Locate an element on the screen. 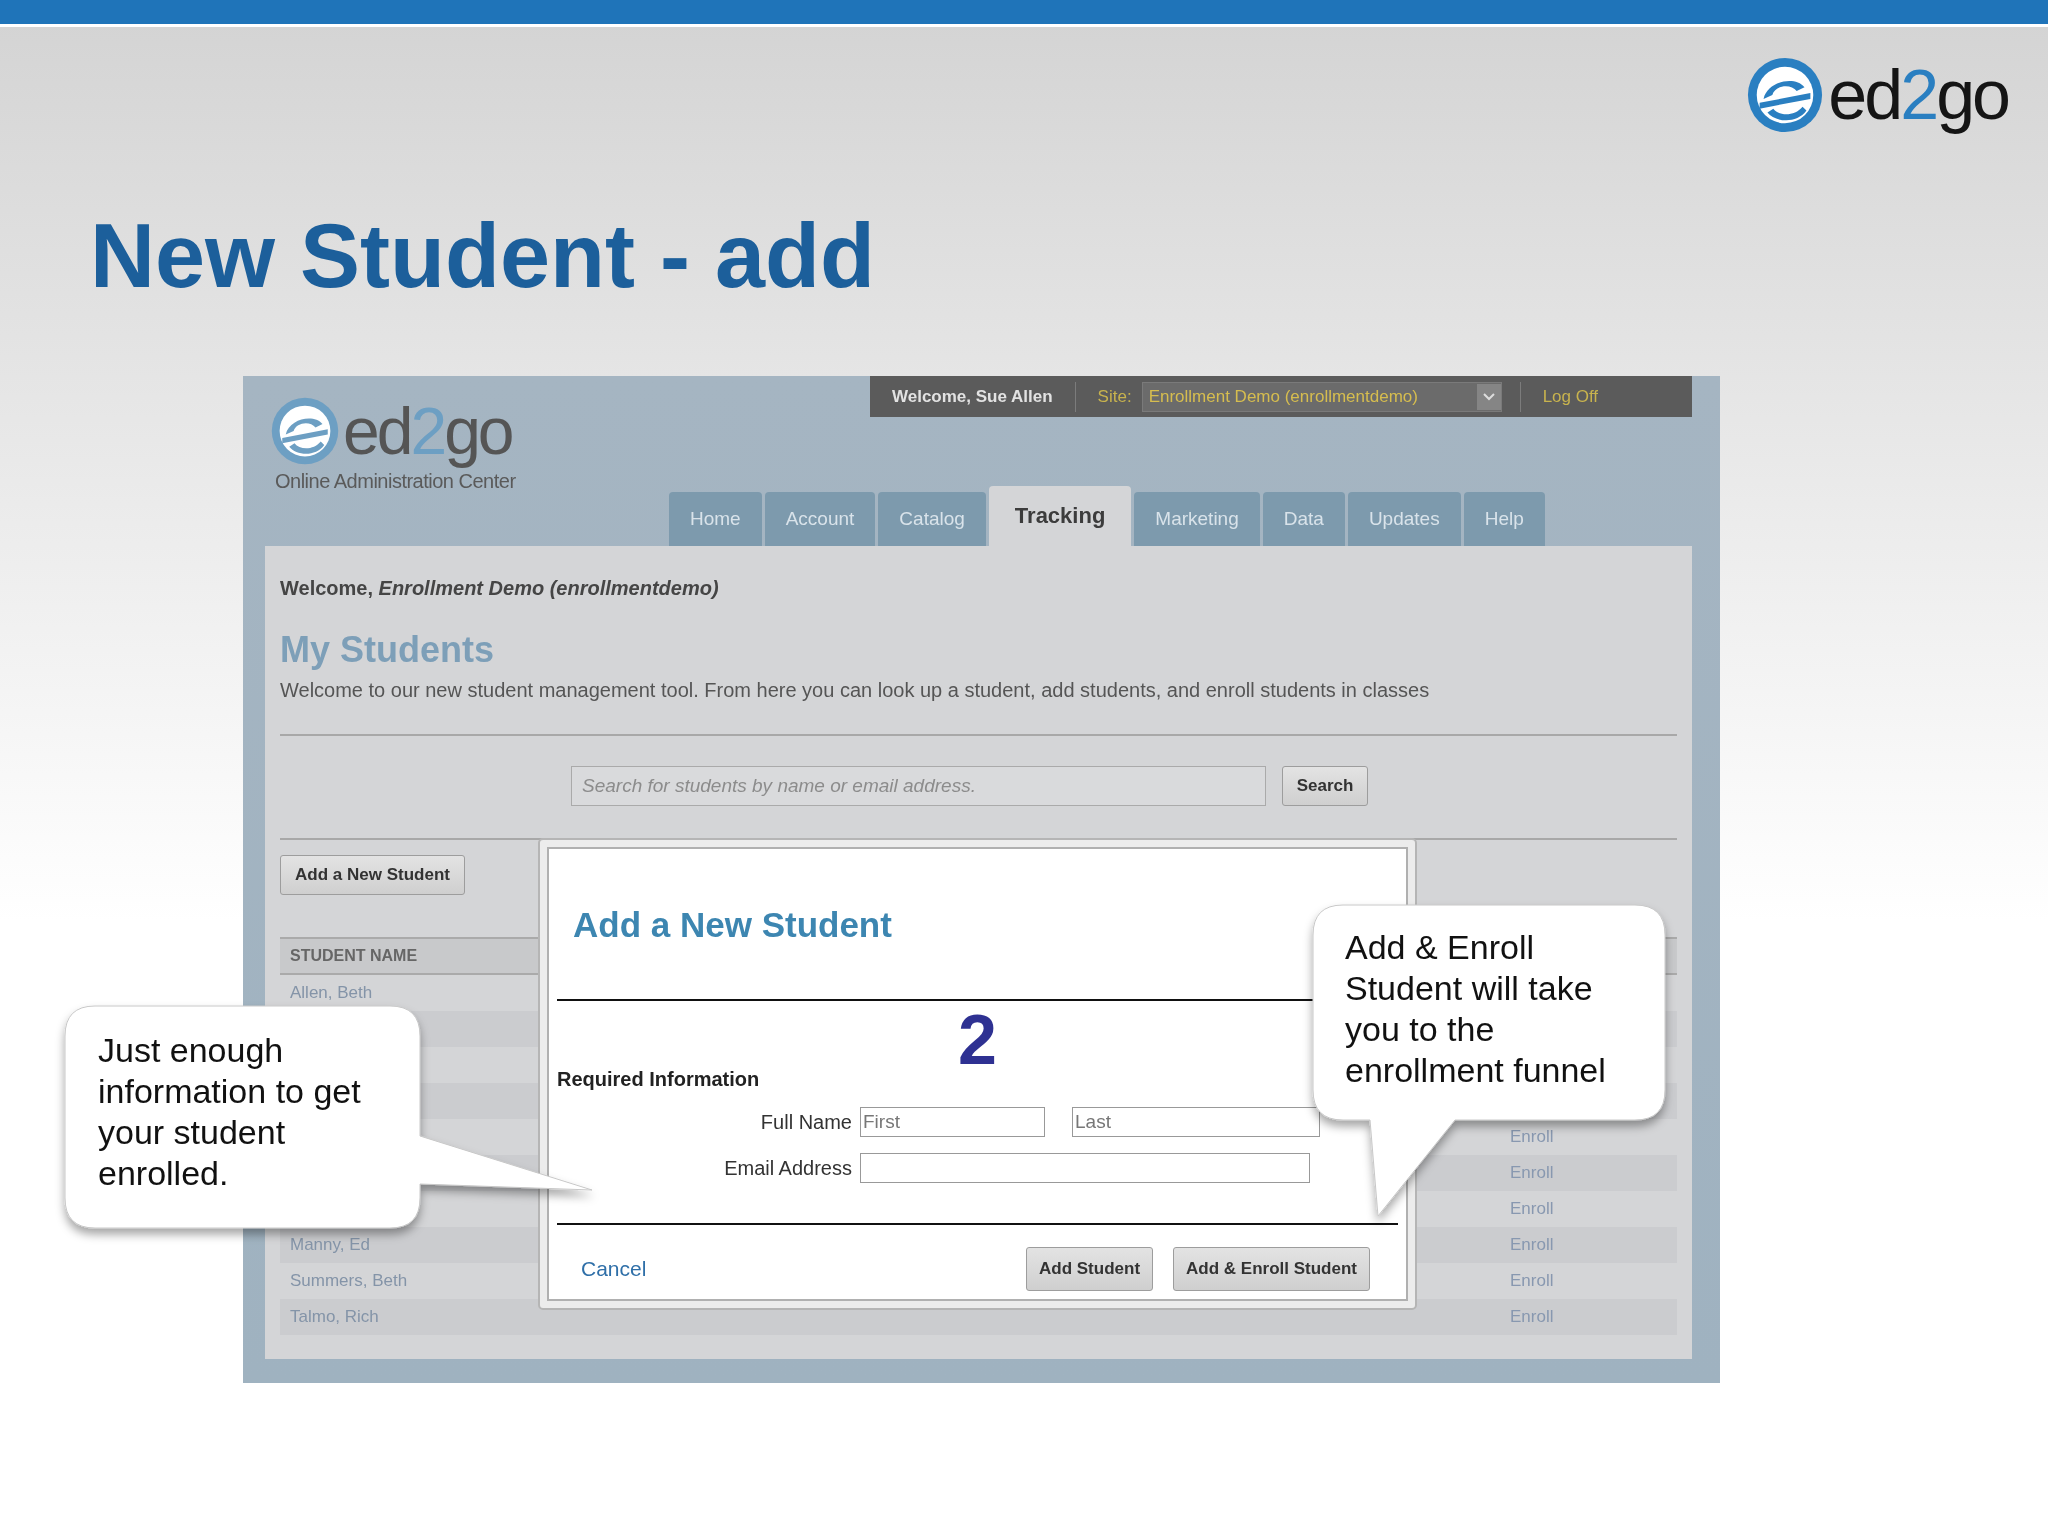  field-label: Email Address is located at coordinates (788, 1168).